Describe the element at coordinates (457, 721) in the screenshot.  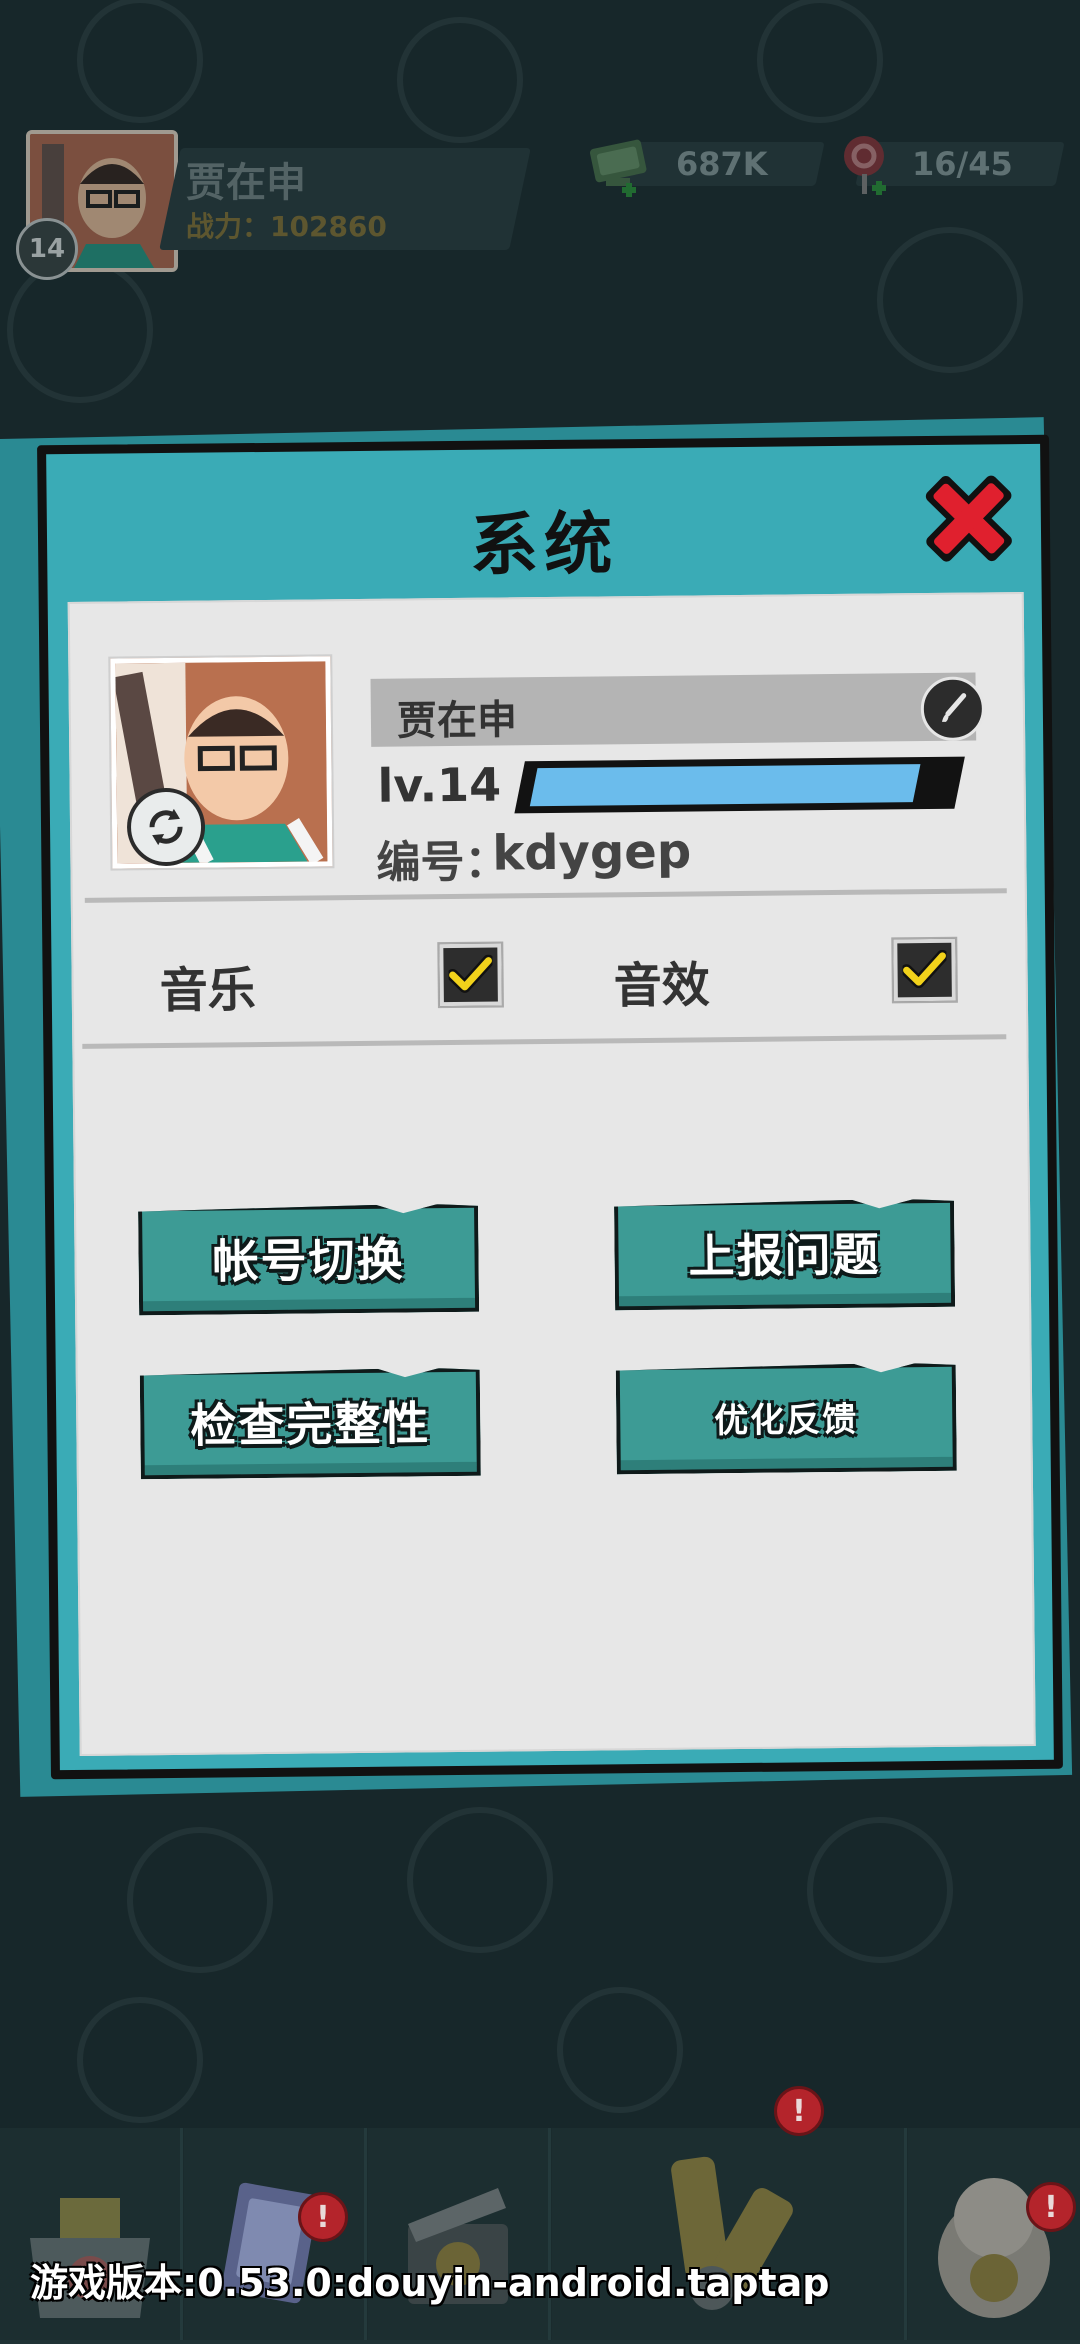
I see `nickname-text: 贾在申` at that location.